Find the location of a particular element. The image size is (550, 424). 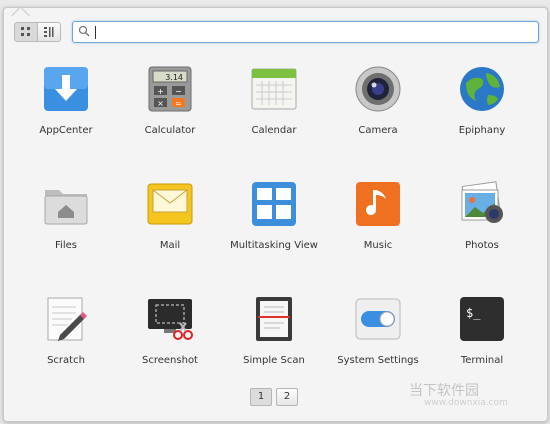

app-label: Scratch is located at coordinates (66, 360).